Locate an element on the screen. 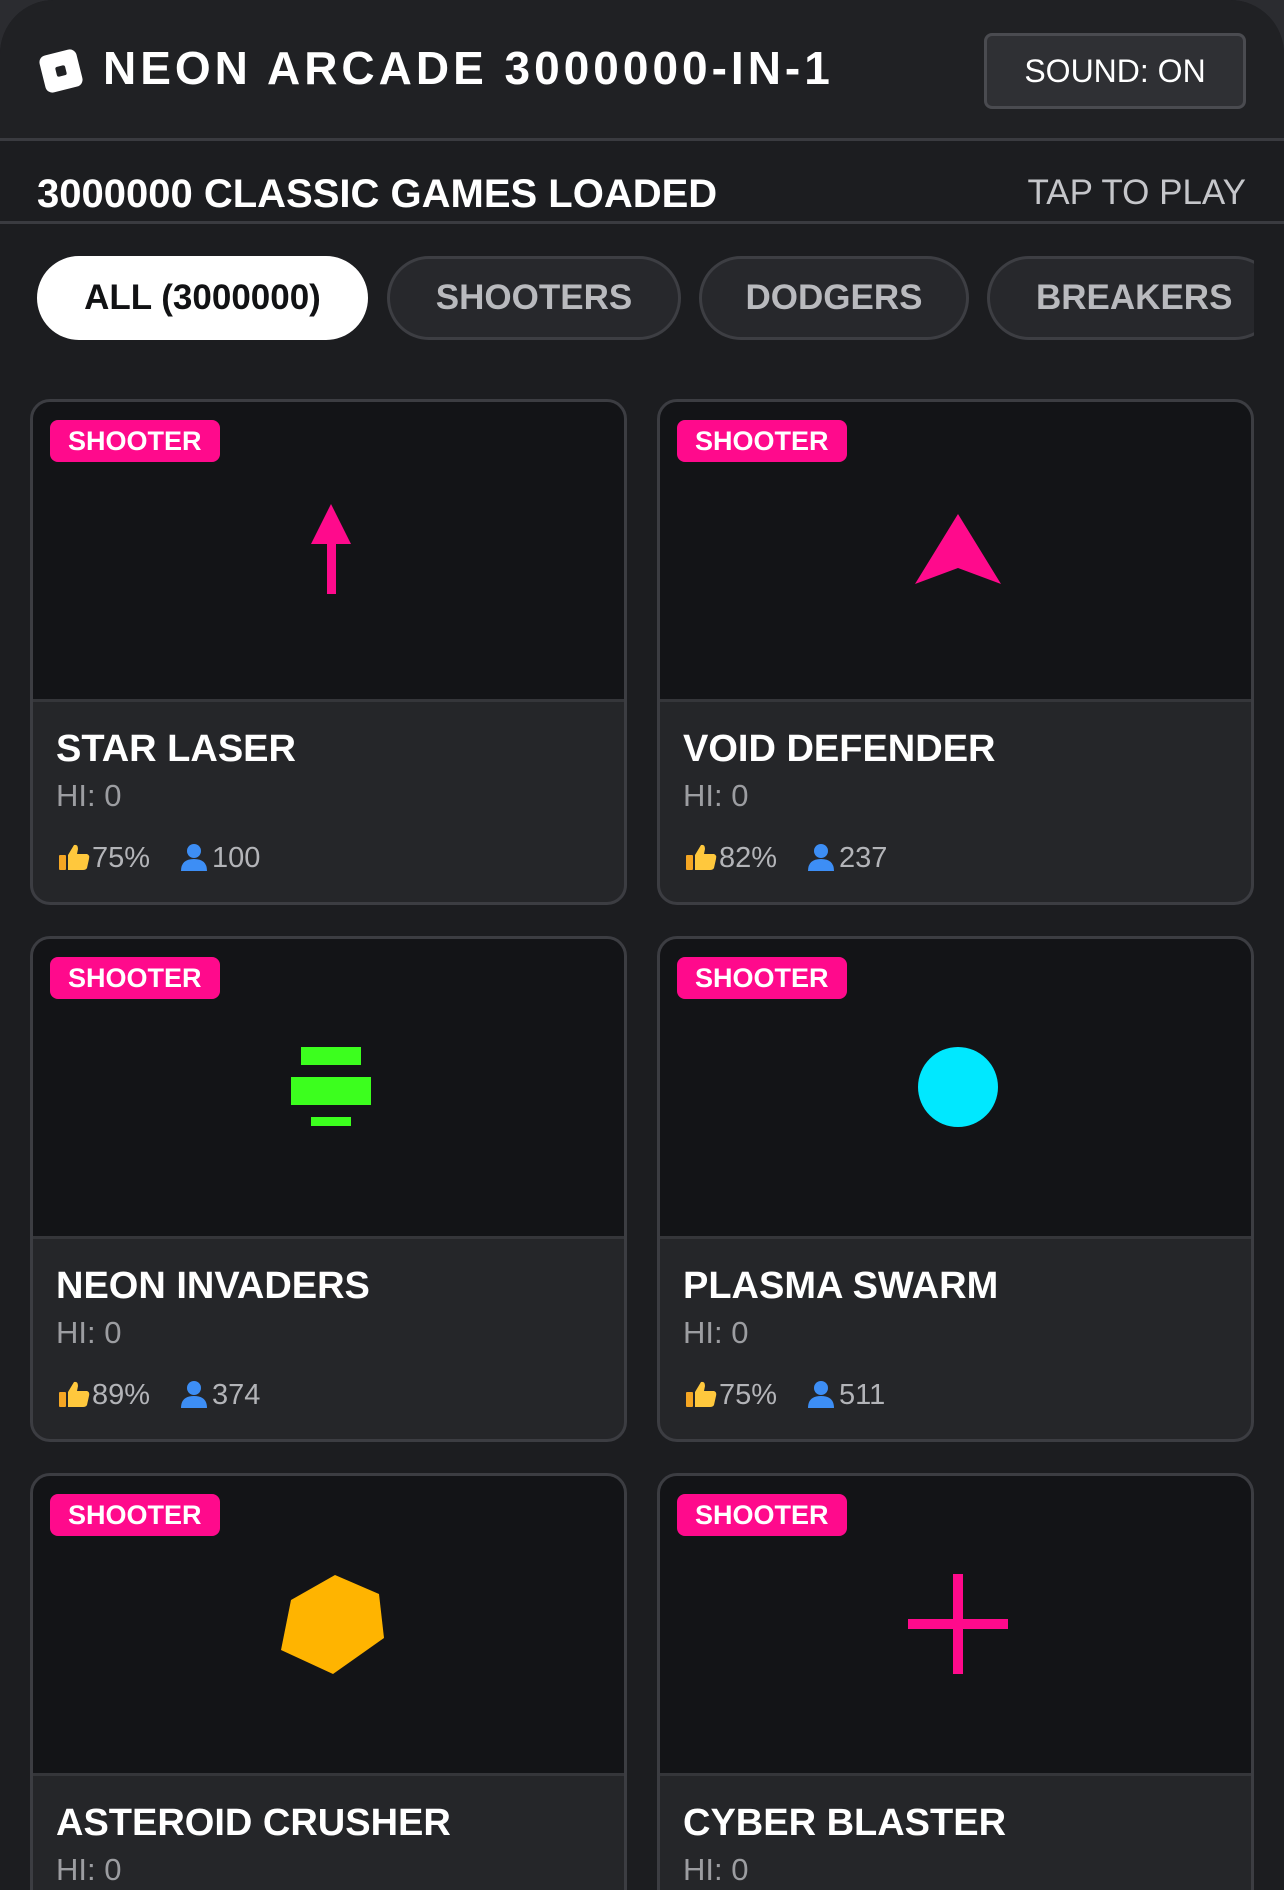 The width and height of the screenshot is (1284, 1890). dice-logo-icon is located at coordinates (61, 71).